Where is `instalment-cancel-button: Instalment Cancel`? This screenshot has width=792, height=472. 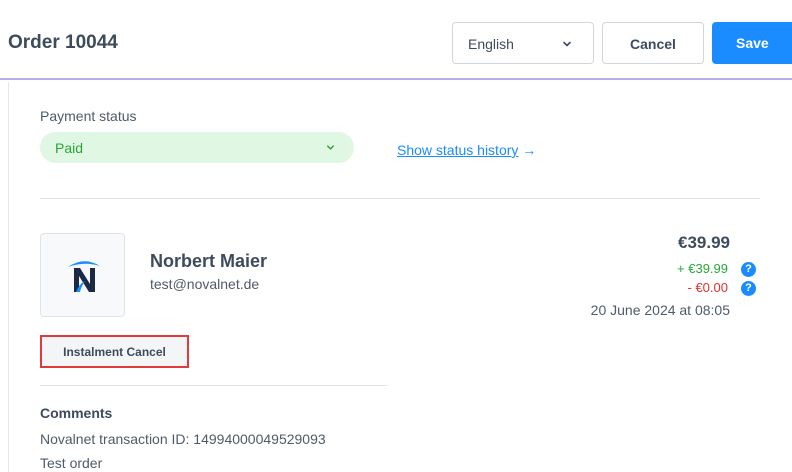 instalment-cancel-button: Instalment Cancel is located at coordinates (114, 351).